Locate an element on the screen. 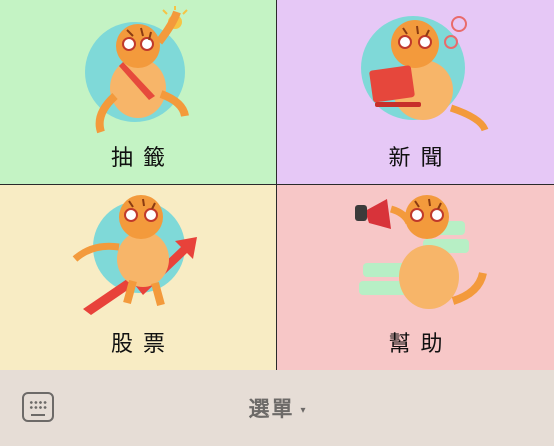 This screenshot has width=554, height=446. stock-cat-icon is located at coordinates (134, 255).